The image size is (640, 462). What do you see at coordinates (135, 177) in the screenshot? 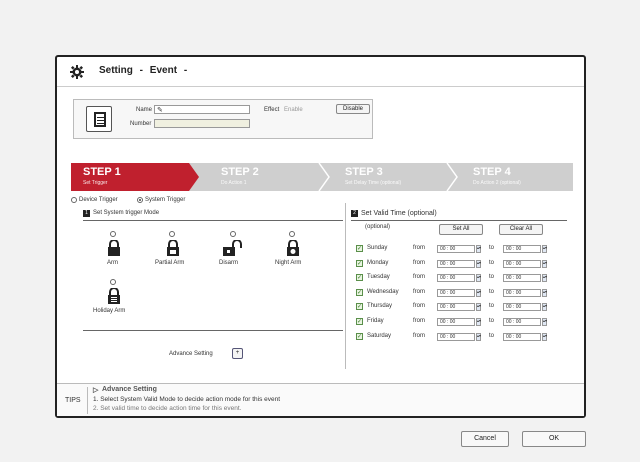
I see `step-1: STEP 1 Set Trigger` at bounding box center [135, 177].